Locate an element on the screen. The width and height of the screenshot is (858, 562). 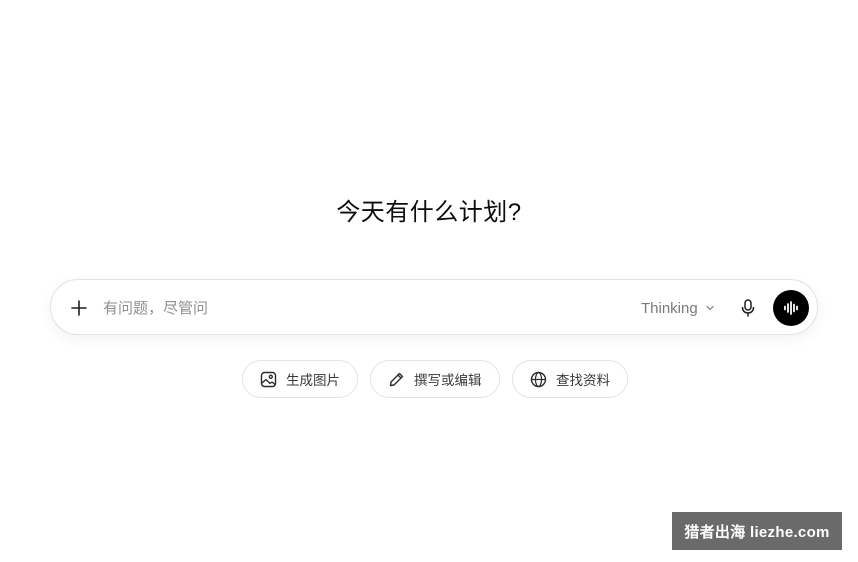
plus-icon is located at coordinates (79, 308).